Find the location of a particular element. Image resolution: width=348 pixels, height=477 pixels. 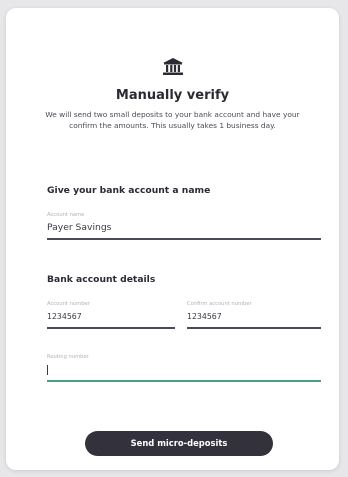

account-name-label: Account name is located at coordinates (66, 215).